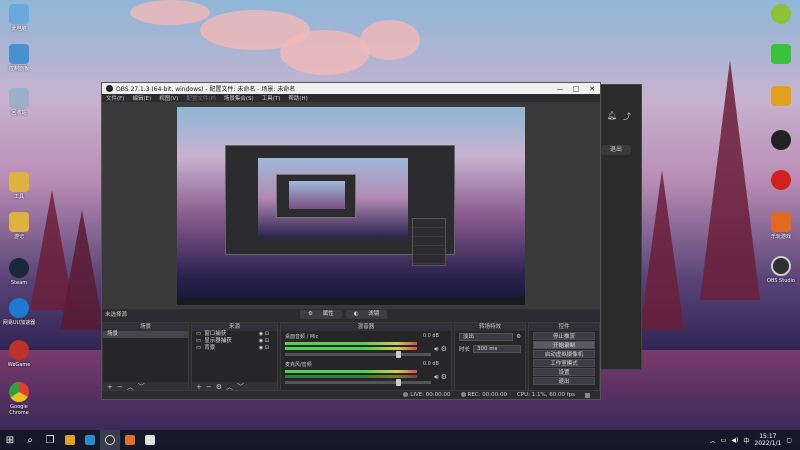 The width and height of the screenshot is (800, 450). I want to click on exit-obs-button: 退出, so click(564, 381).